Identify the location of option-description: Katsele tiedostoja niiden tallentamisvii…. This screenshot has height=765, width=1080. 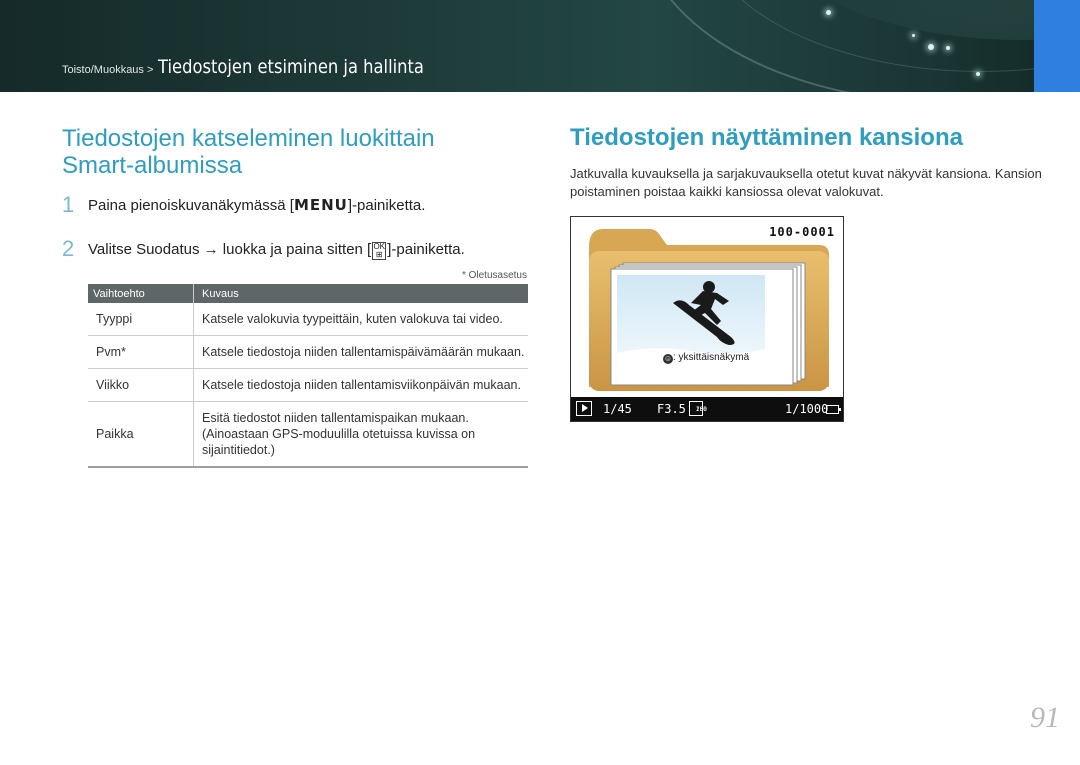
(360, 385).